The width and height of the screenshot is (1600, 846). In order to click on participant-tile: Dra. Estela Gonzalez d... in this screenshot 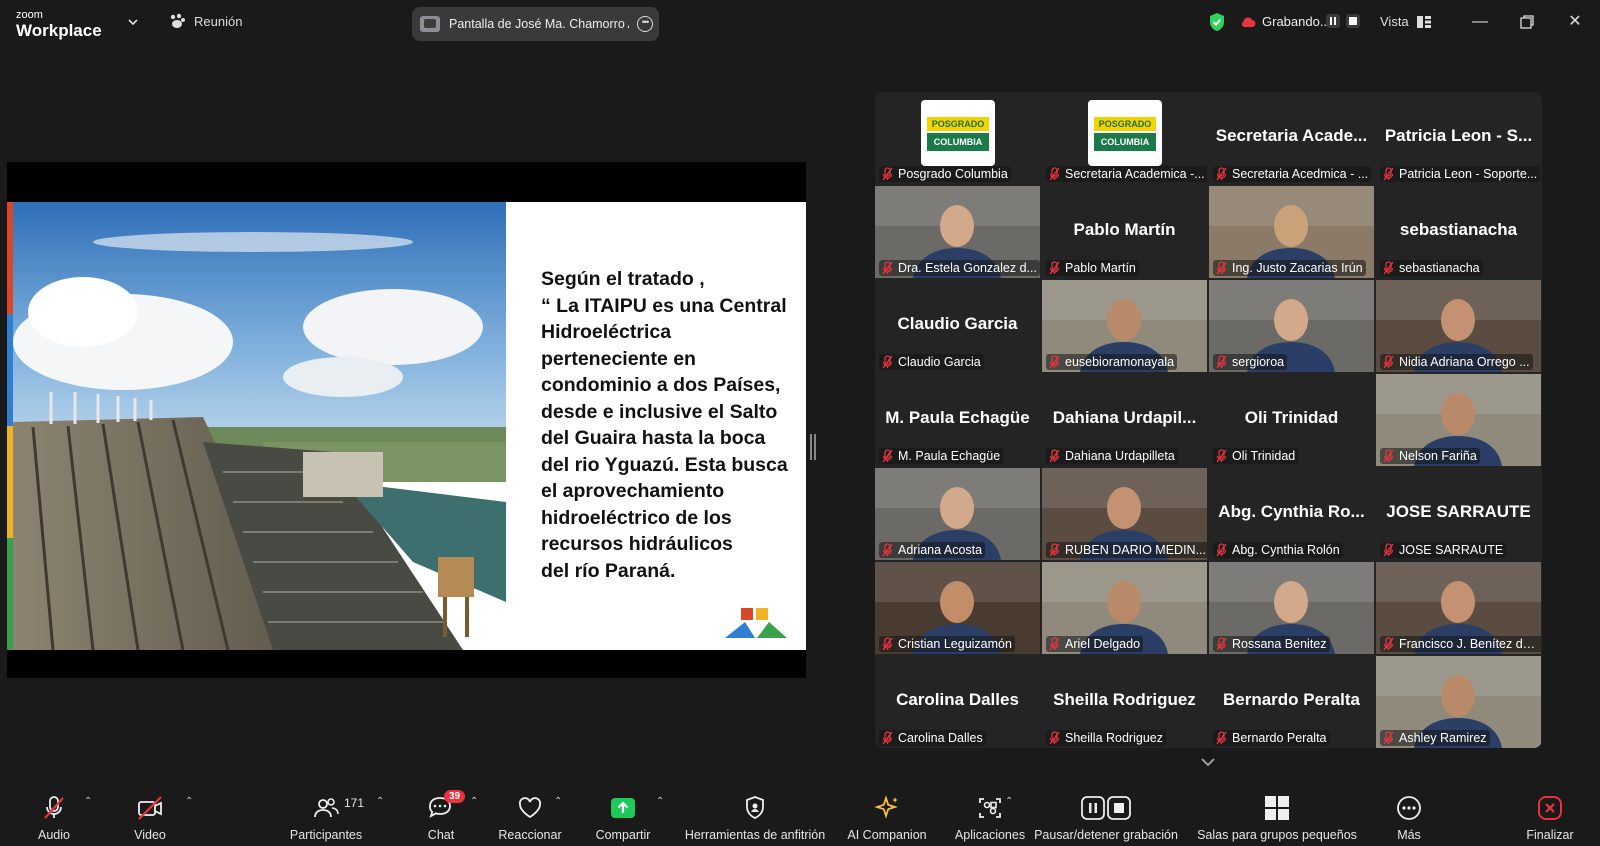, I will do `click(957, 232)`.